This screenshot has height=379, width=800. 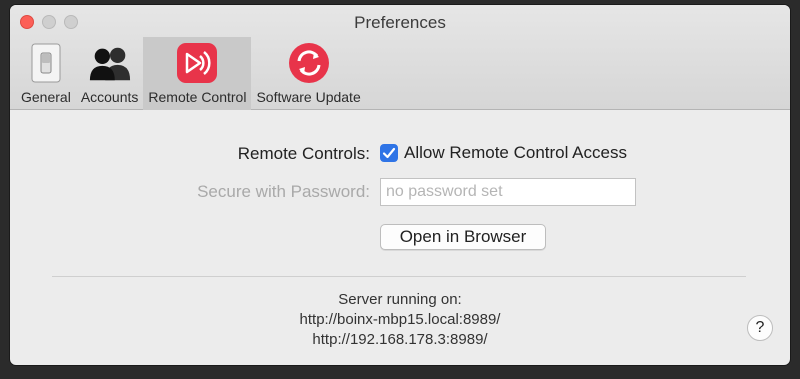 I want to click on help-button: ?, so click(x=760, y=328).